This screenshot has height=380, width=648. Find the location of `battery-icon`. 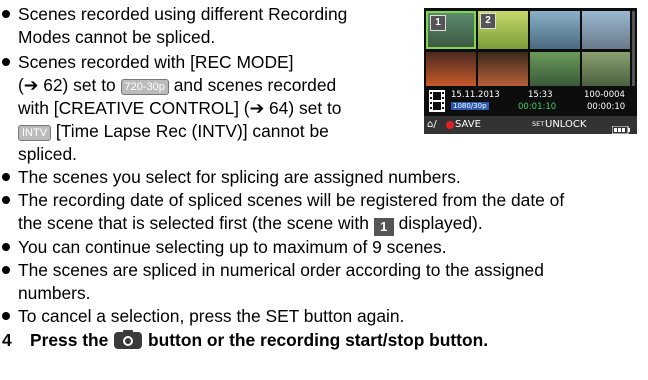

battery-icon is located at coordinates (620, 127).